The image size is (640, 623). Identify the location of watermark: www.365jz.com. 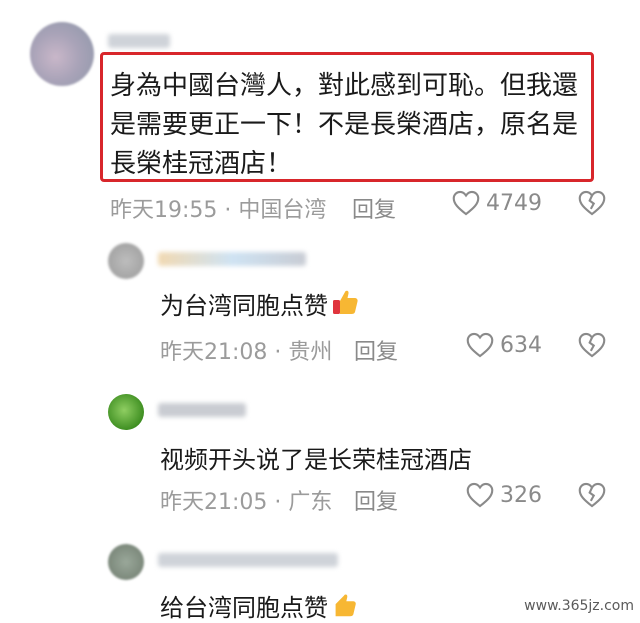
(579, 606).